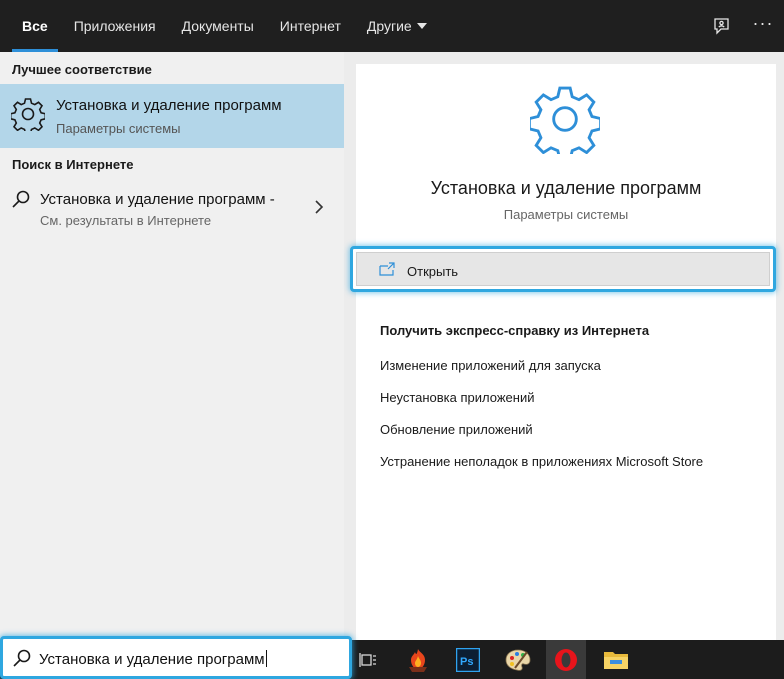 The image size is (784, 679). I want to click on tab-label: Документы, so click(217, 26).